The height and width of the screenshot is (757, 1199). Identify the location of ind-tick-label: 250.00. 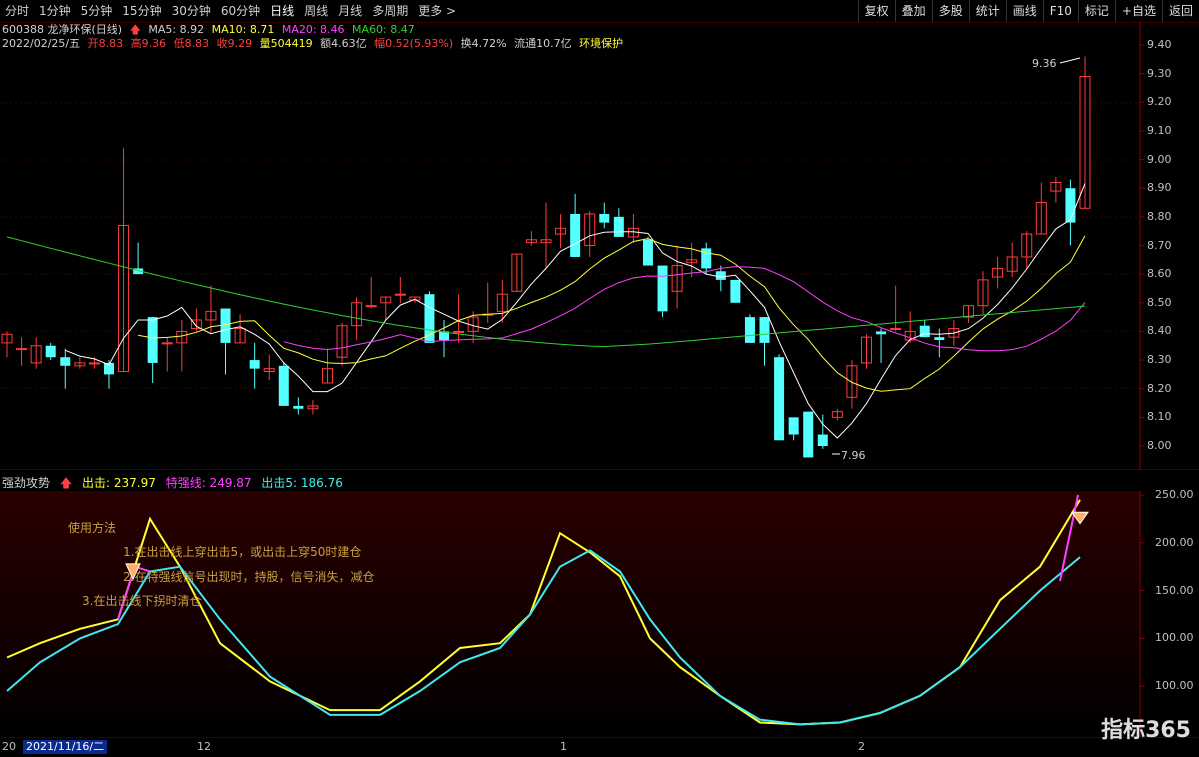
(1174, 494).